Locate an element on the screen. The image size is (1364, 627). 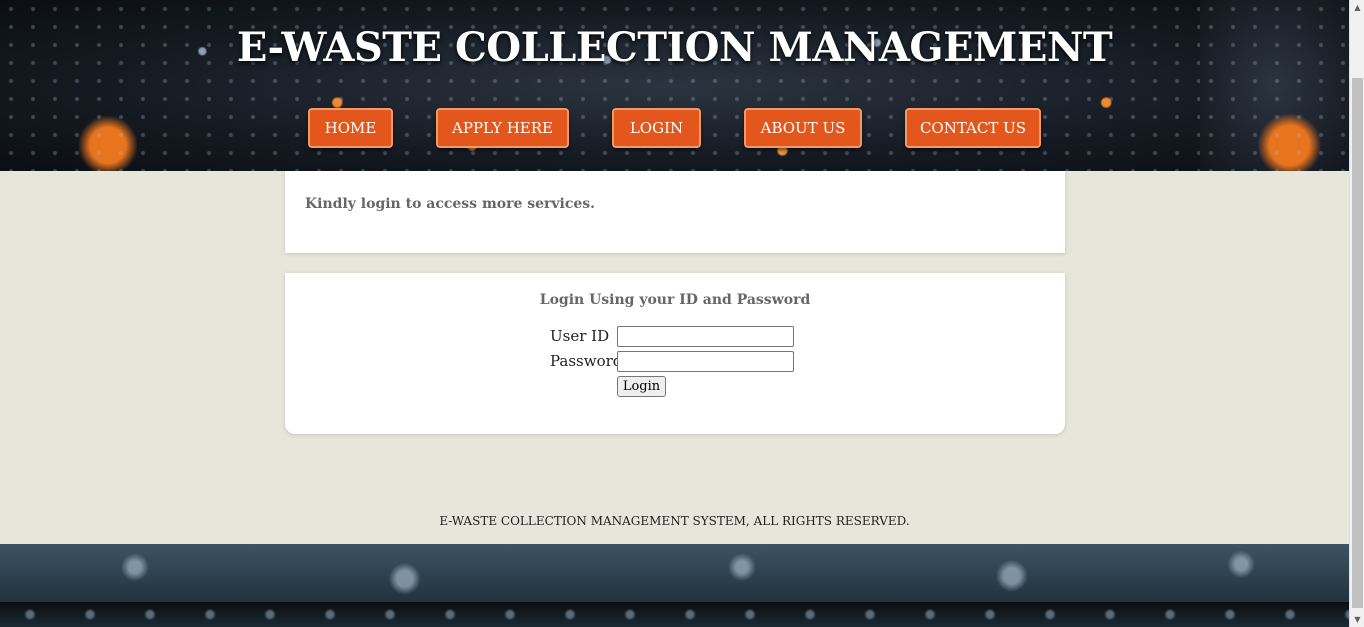
user-id-input is located at coordinates (705, 336).